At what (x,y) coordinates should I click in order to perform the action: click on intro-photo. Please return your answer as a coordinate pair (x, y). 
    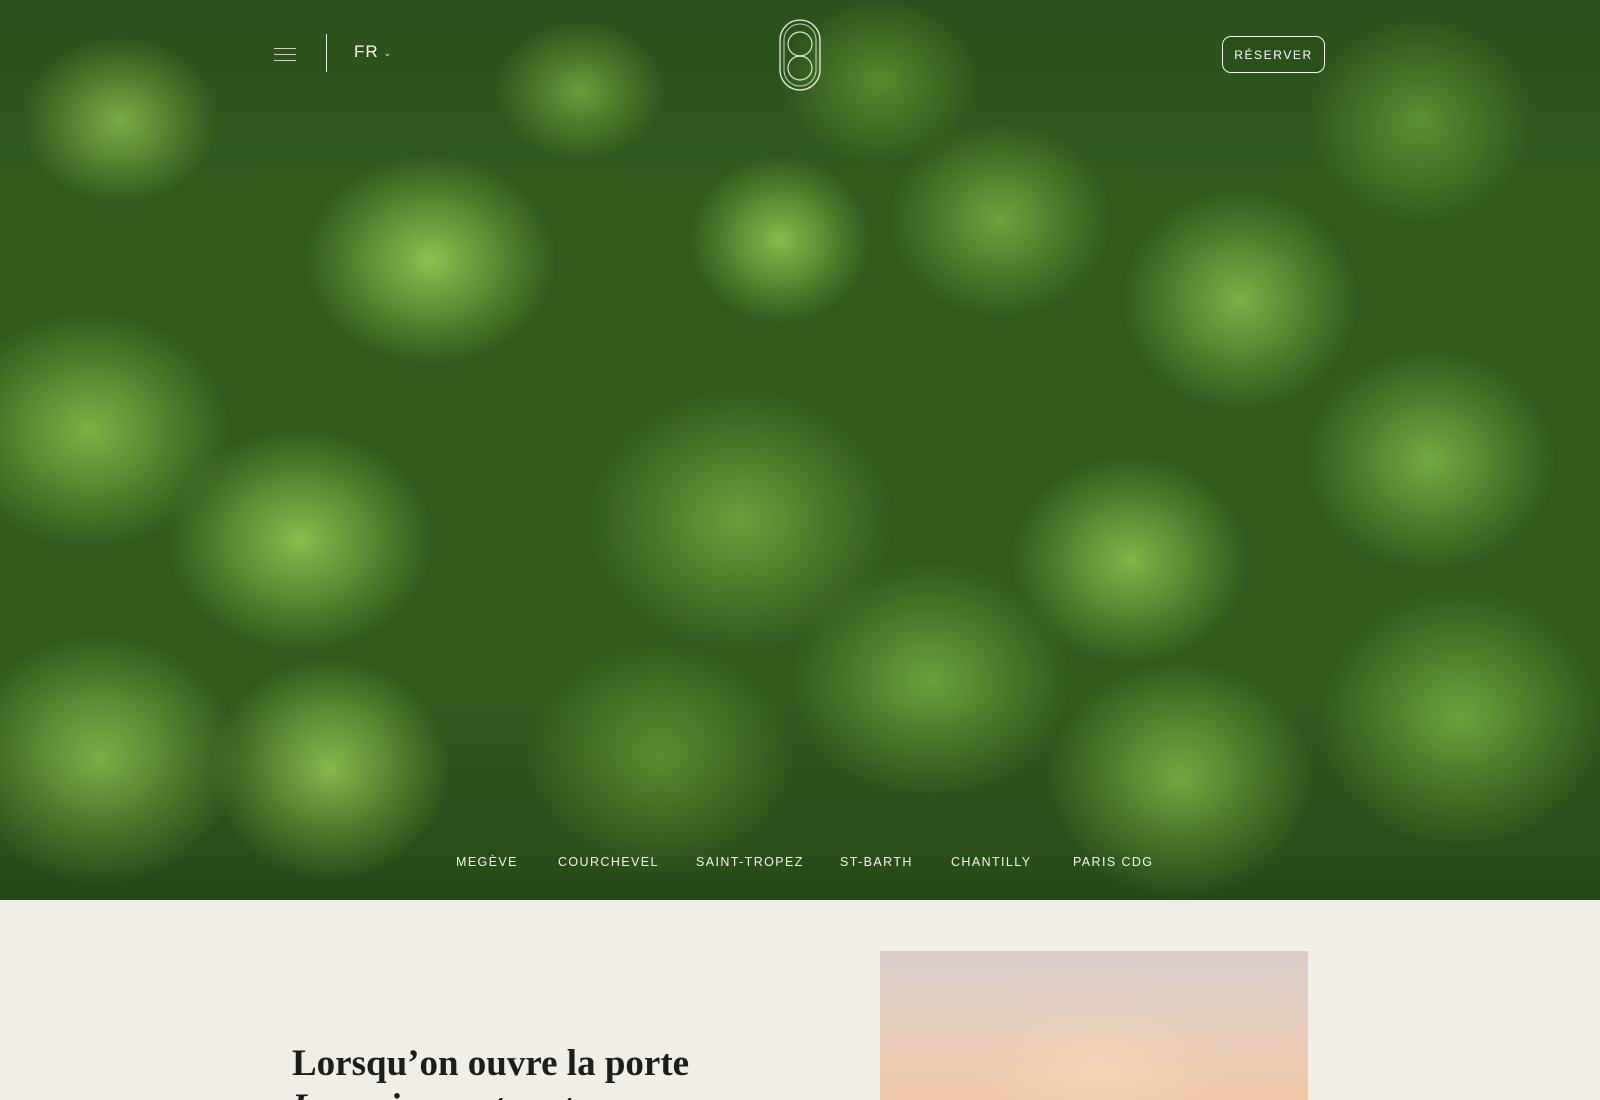
    Looking at the image, I should click on (1094, 1025).